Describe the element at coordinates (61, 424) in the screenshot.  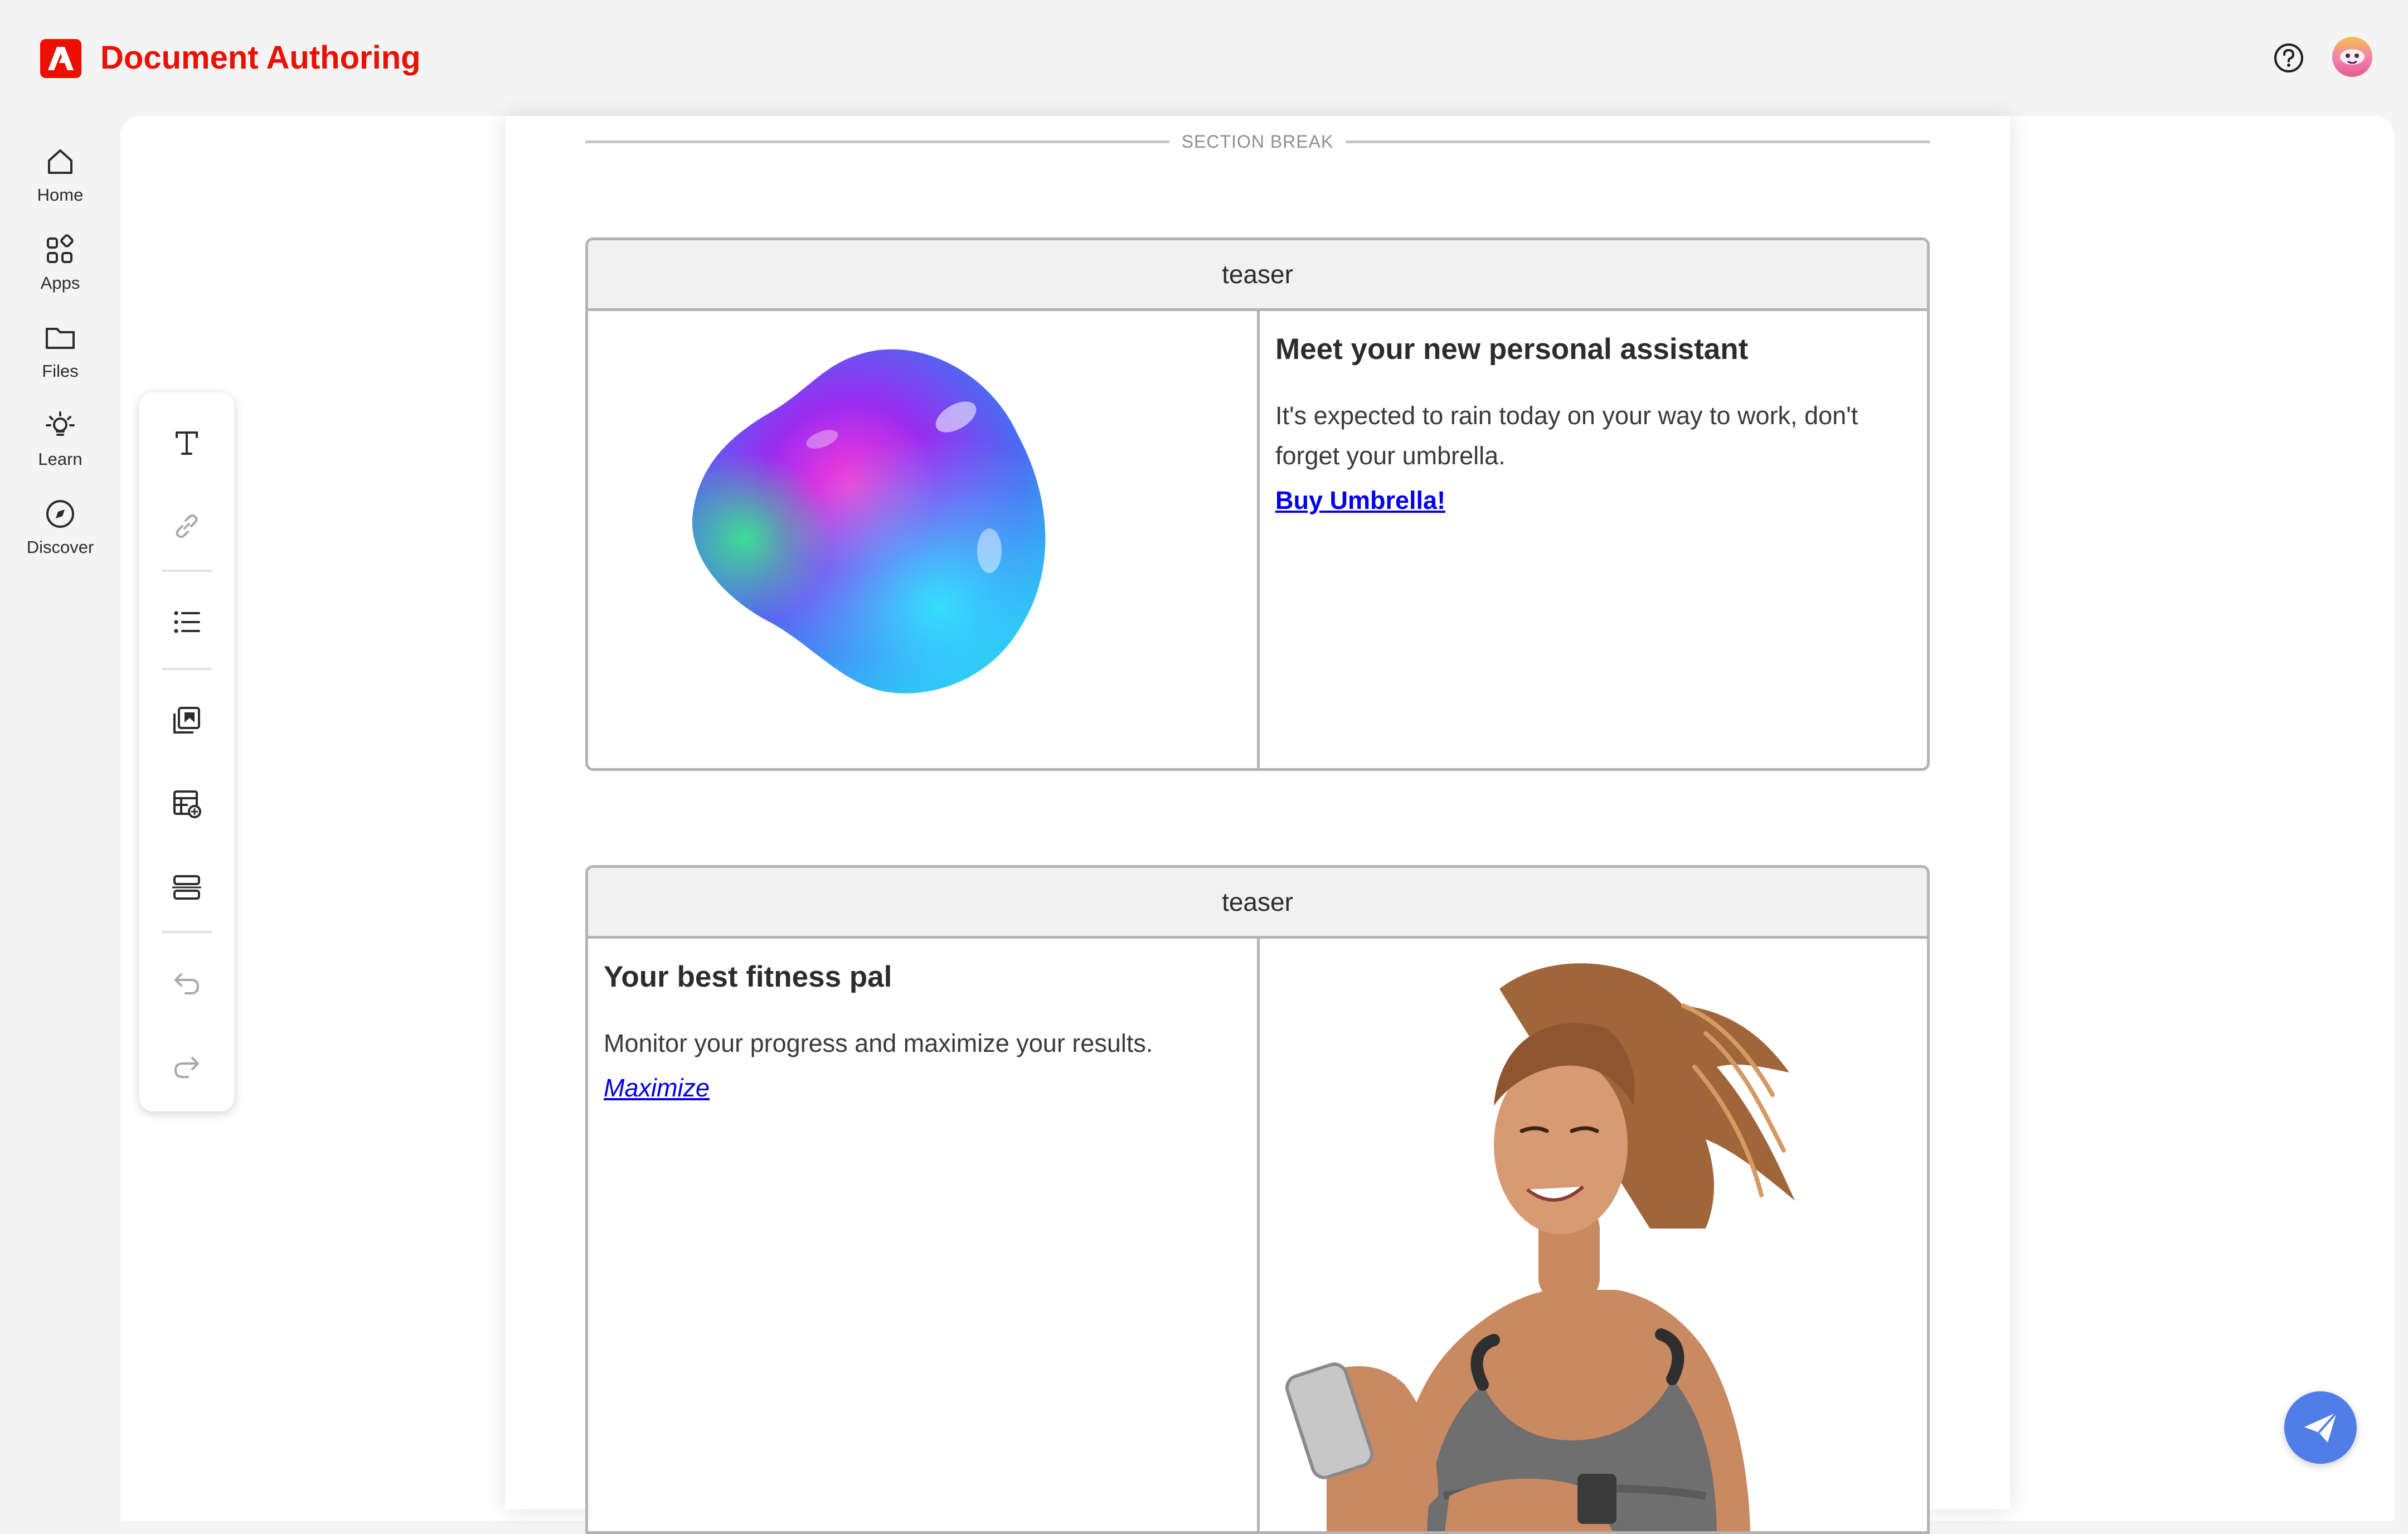
I see `lightbulb-icon` at that location.